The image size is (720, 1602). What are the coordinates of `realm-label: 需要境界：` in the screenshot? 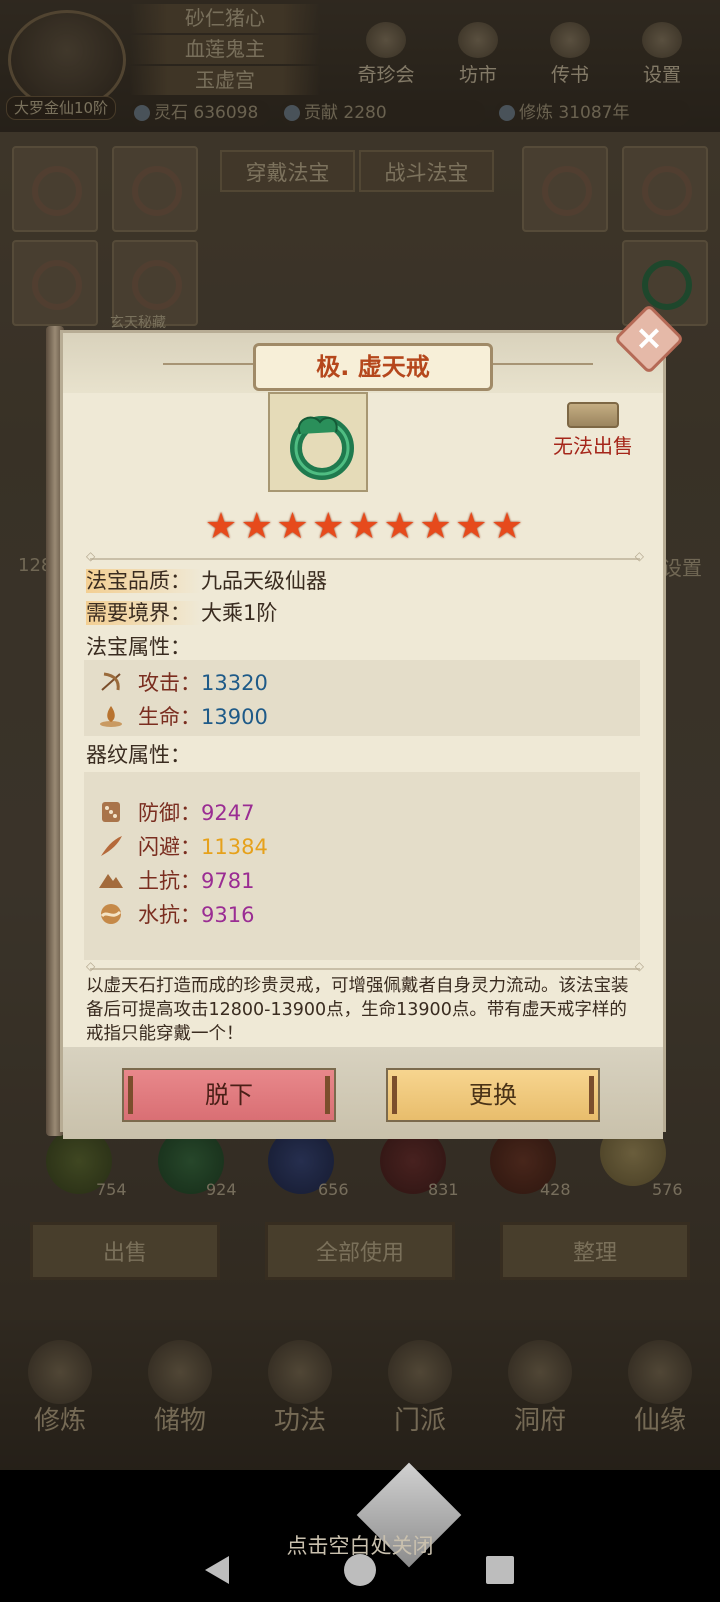 It's located at (143, 613).